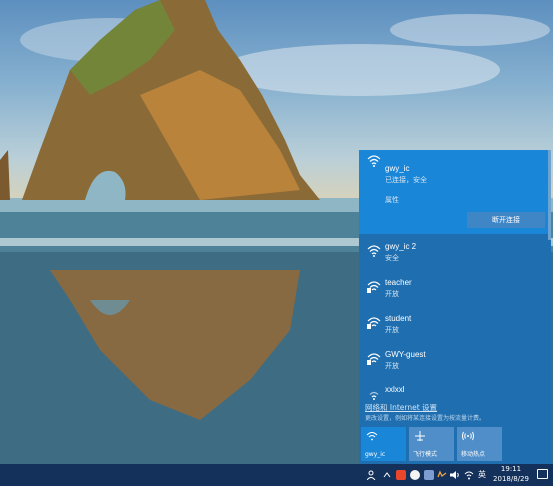  Describe the element at coordinates (549, 195) in the screenshot. I see `scrollbar` at that location.